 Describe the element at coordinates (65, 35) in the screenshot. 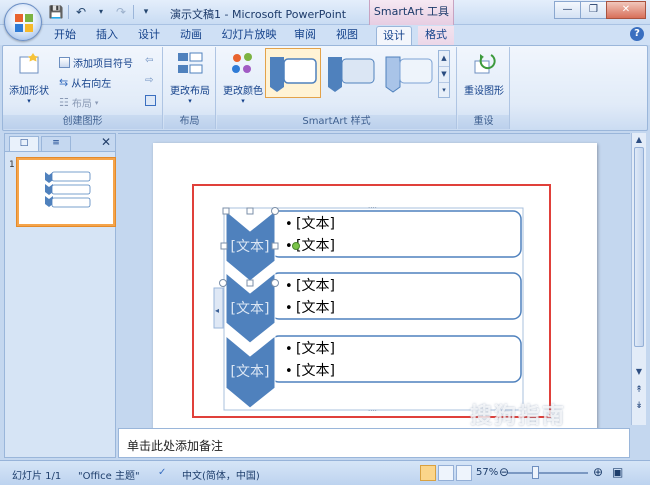

I see `tab-home: 开始` at that location.